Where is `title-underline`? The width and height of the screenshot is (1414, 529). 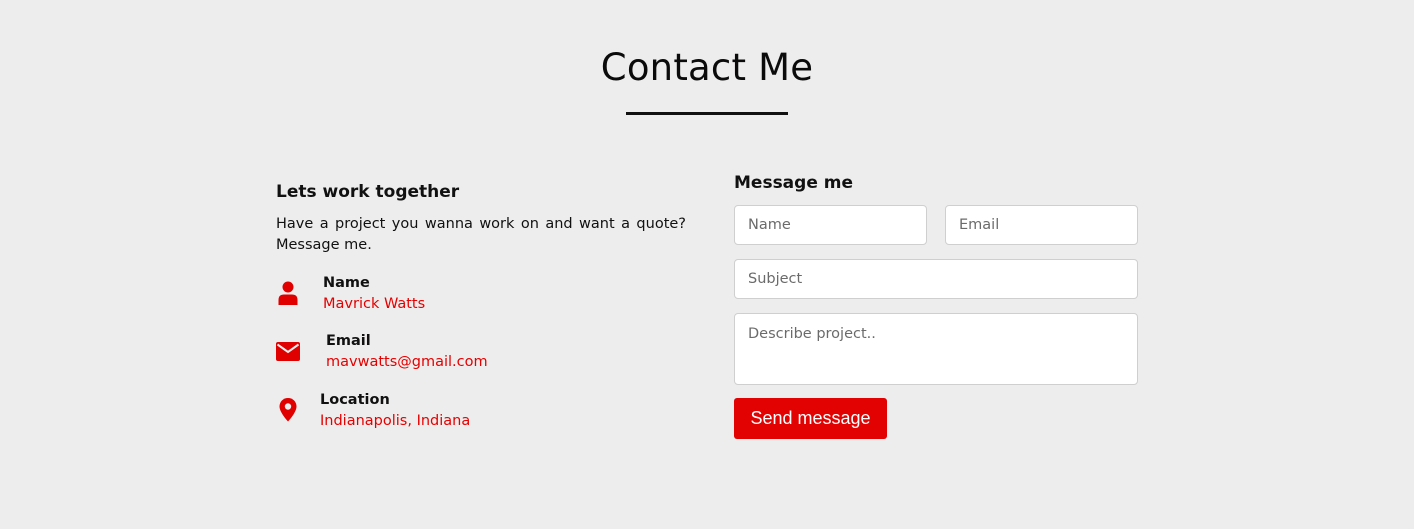
title-underline is located at coordinates (707, 113).